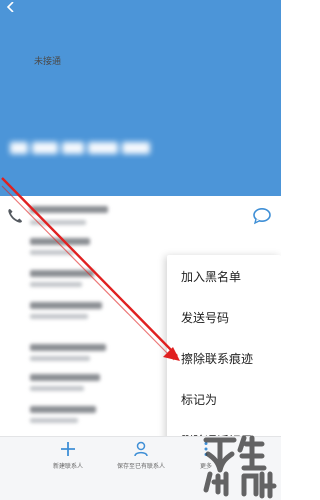 This screenshot has width=320, height=500. What do you see at coordinates (48, 62) in the screenshot?
I see `watermark-text: 未接通` at bounding box center [48, 62].